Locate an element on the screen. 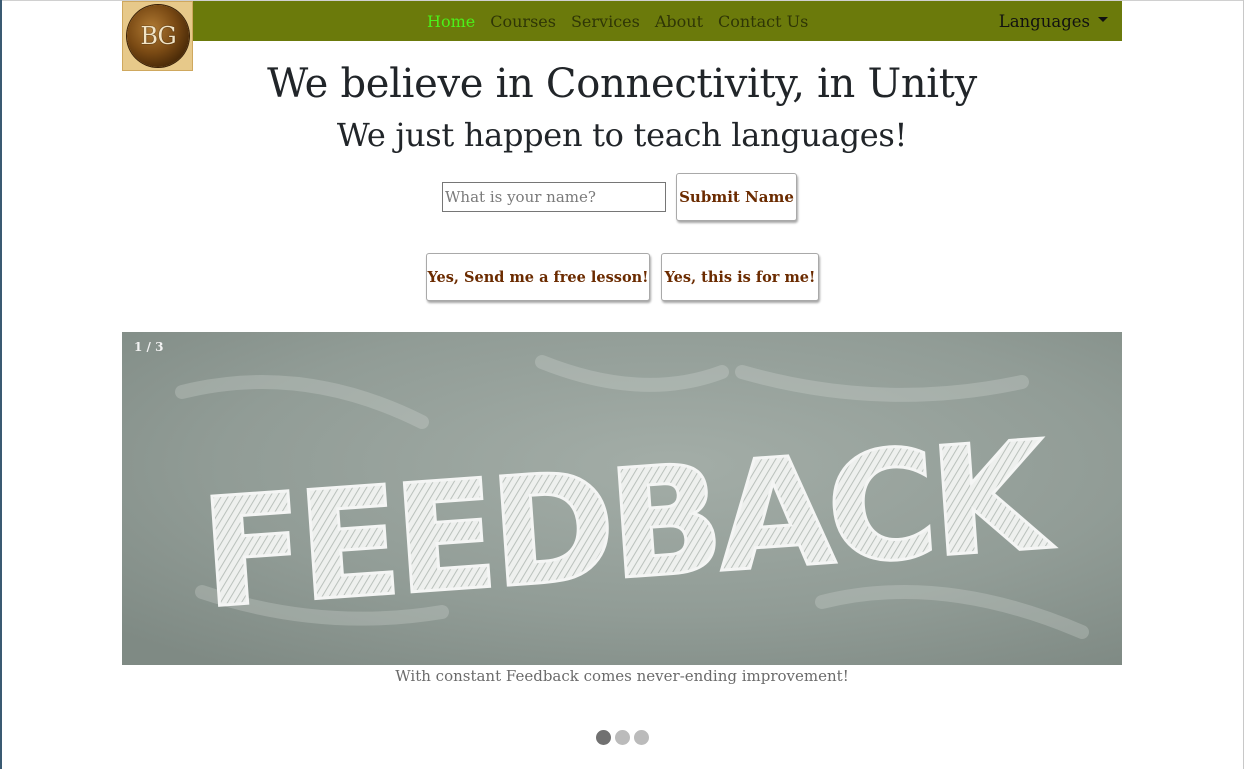  page-title: We believe in Connectivity, in Unity is located at coordinates (622, 84).